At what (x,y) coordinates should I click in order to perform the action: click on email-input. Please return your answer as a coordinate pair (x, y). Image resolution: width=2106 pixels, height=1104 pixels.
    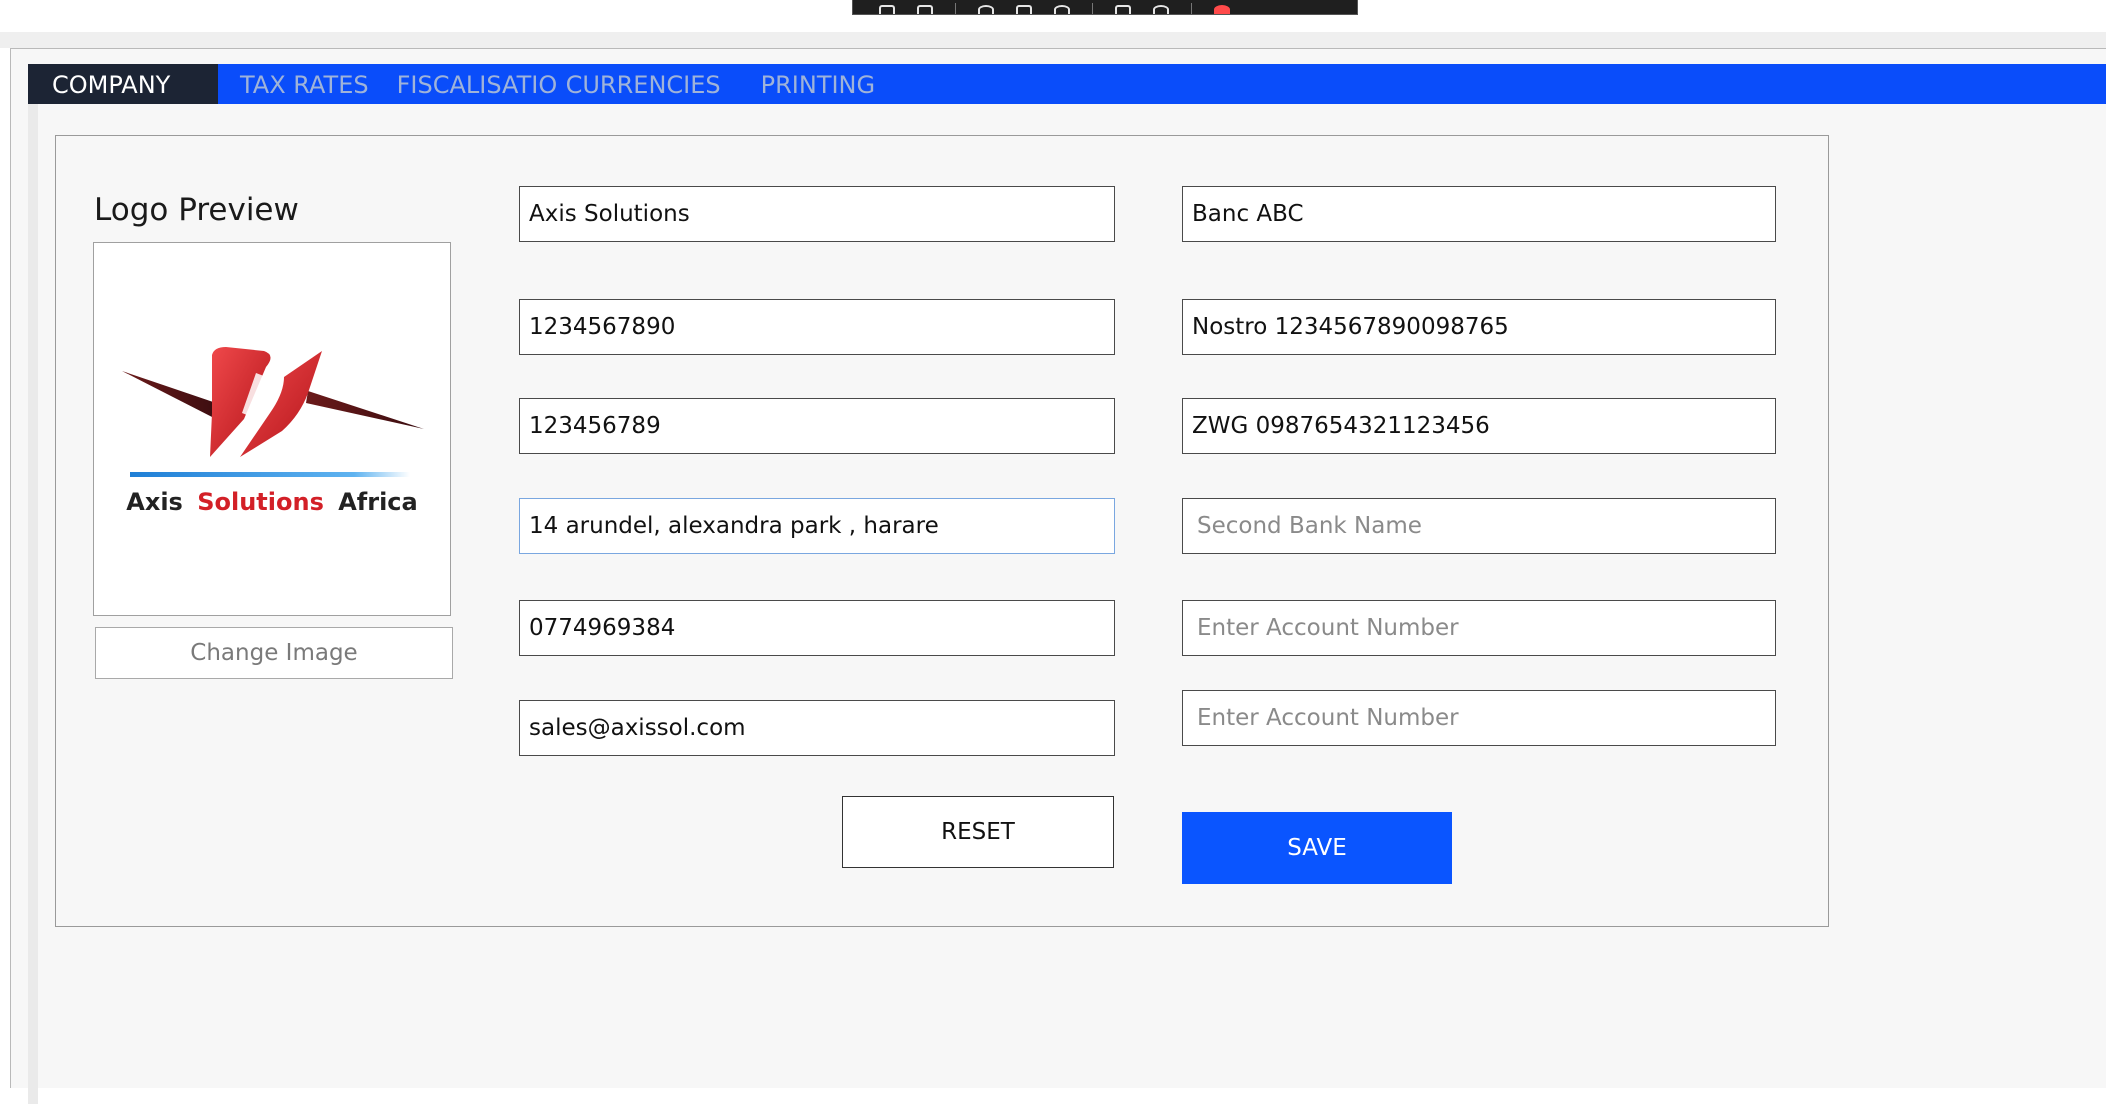
    Looking at the image, I should click on (817, 728).